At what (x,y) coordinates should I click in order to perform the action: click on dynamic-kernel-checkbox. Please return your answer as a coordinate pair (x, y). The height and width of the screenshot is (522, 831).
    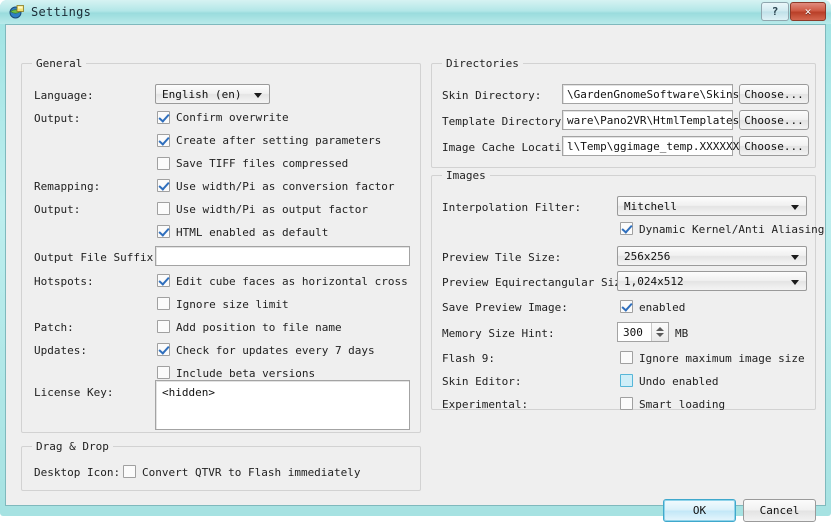
    Looking at the image, I should click on (626, 228).